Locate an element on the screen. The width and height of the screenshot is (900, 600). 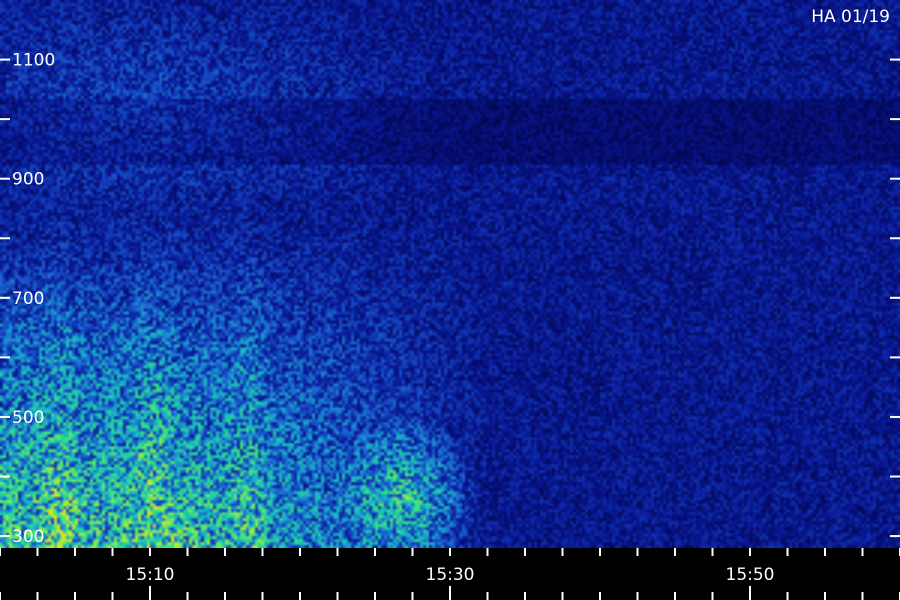
y-tick-label: 500 is located at coordinates (28, 418).